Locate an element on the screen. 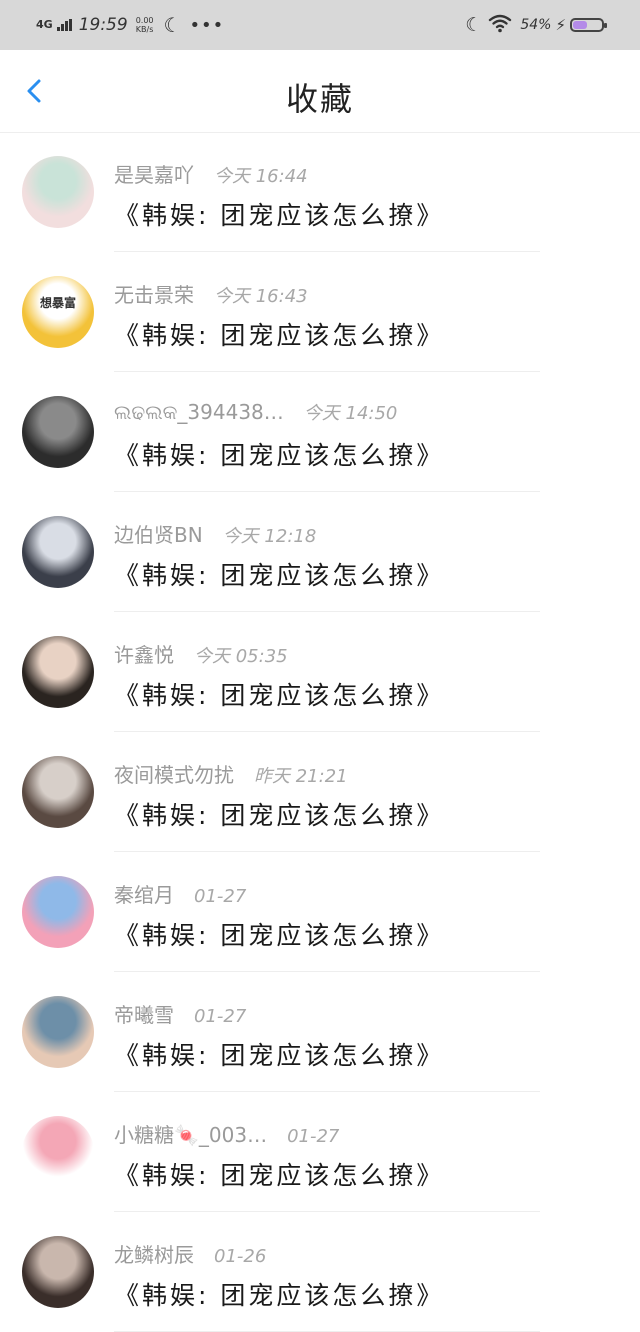 This screenshot has width=640, height=1332. status-bar: 4G 19:59 0.00 KB/s ☾ ••• ☾ 54% ⚡ is located at coordinates (320, 25).